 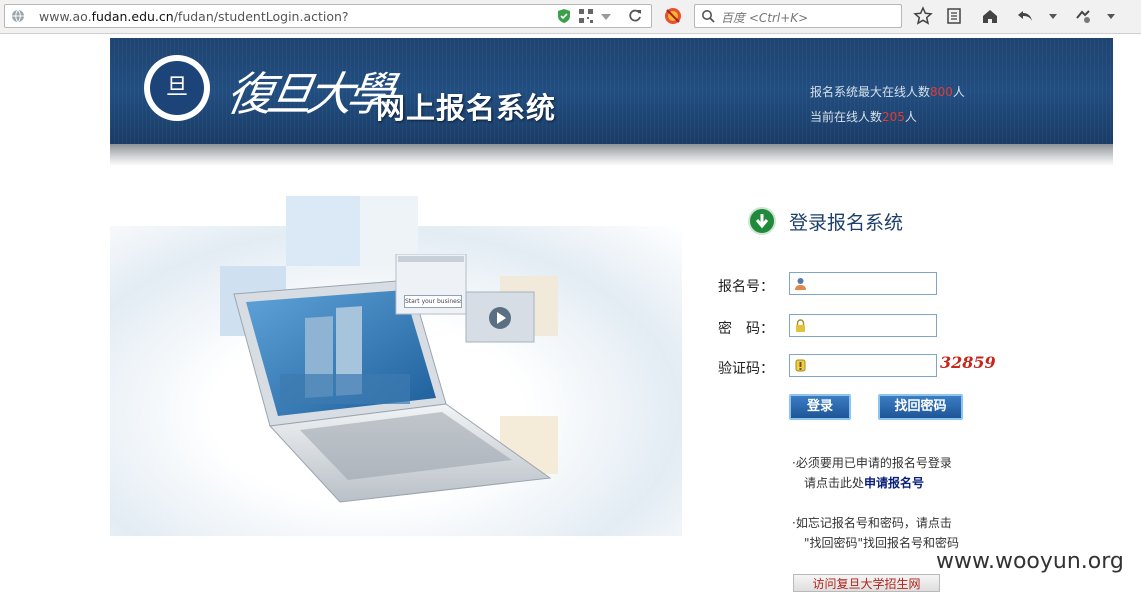 I want to click on arrow-down-icon, so click(x=762, y=221).